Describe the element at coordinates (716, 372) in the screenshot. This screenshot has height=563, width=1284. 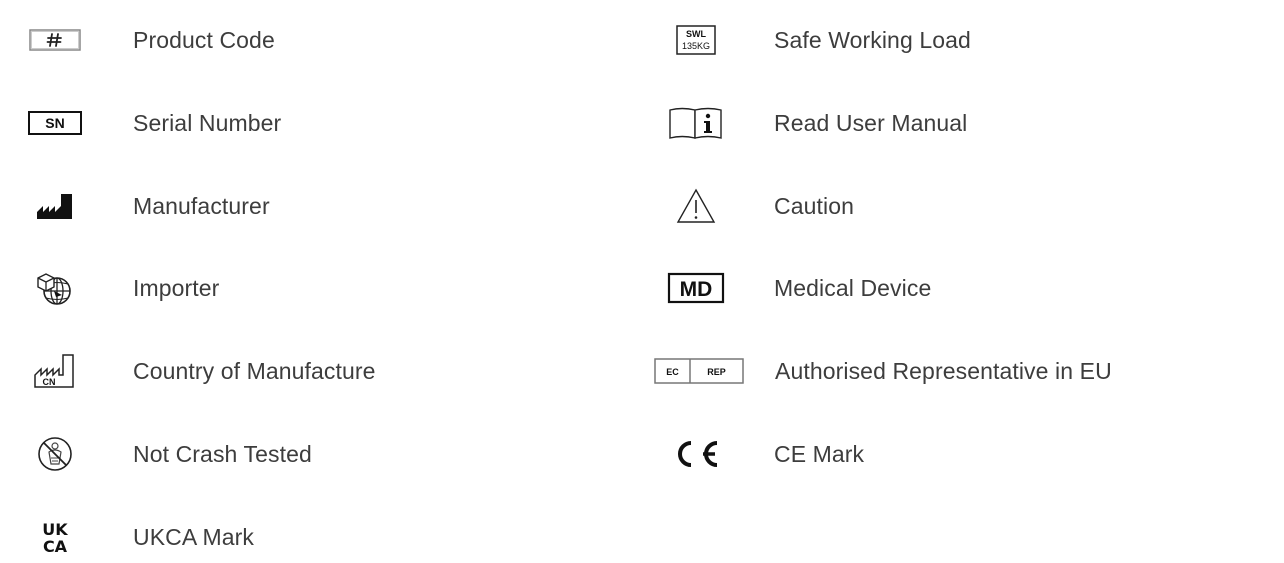
I see `svg-text: REP` at that location.